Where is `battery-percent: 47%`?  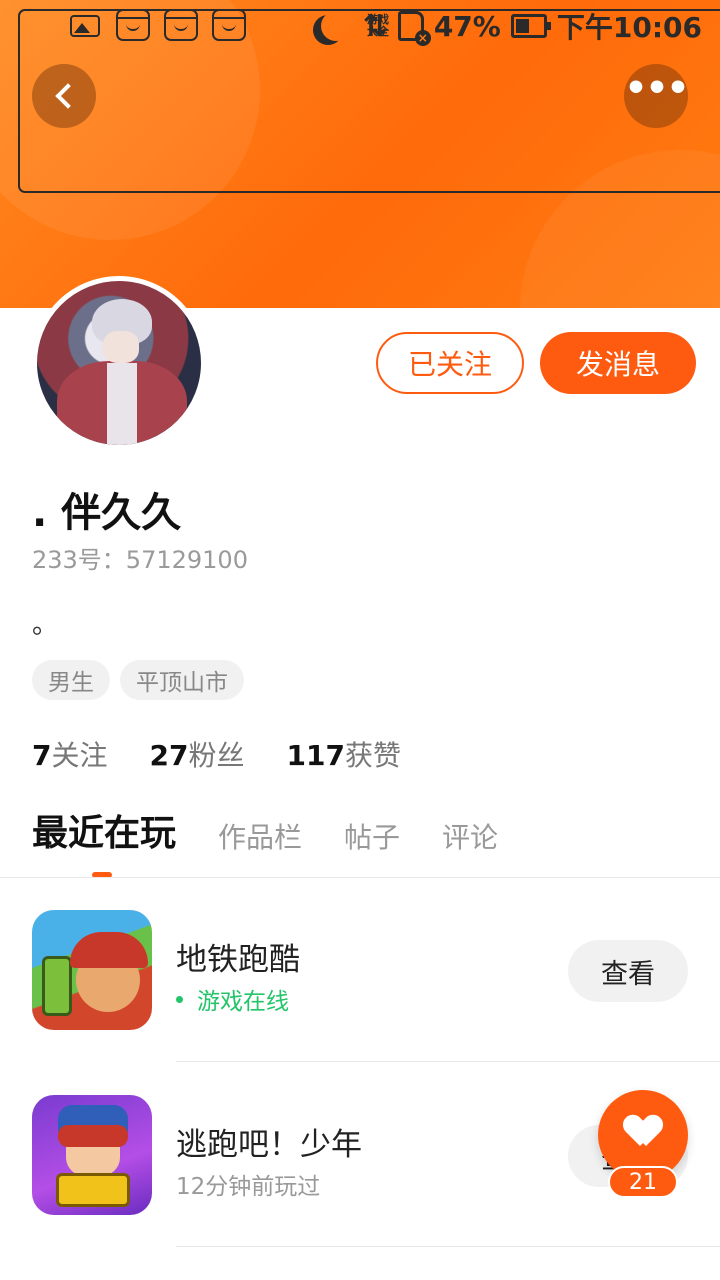 battery-percent: 47% is located at coordinates (467, 26).